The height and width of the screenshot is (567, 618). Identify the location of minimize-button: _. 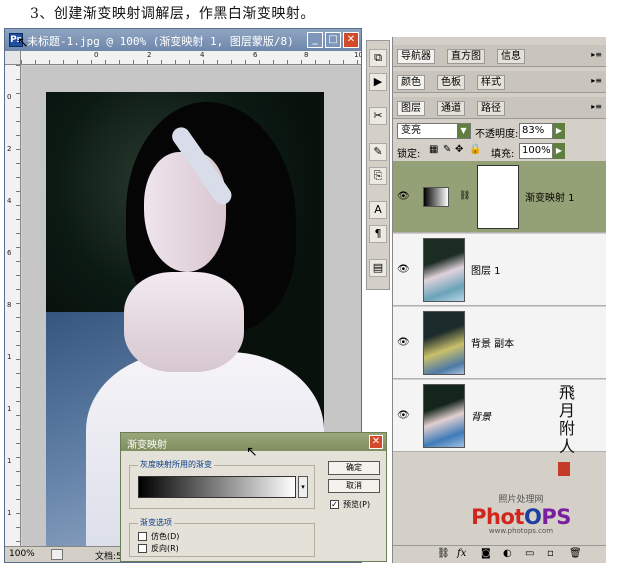
(315, 40).